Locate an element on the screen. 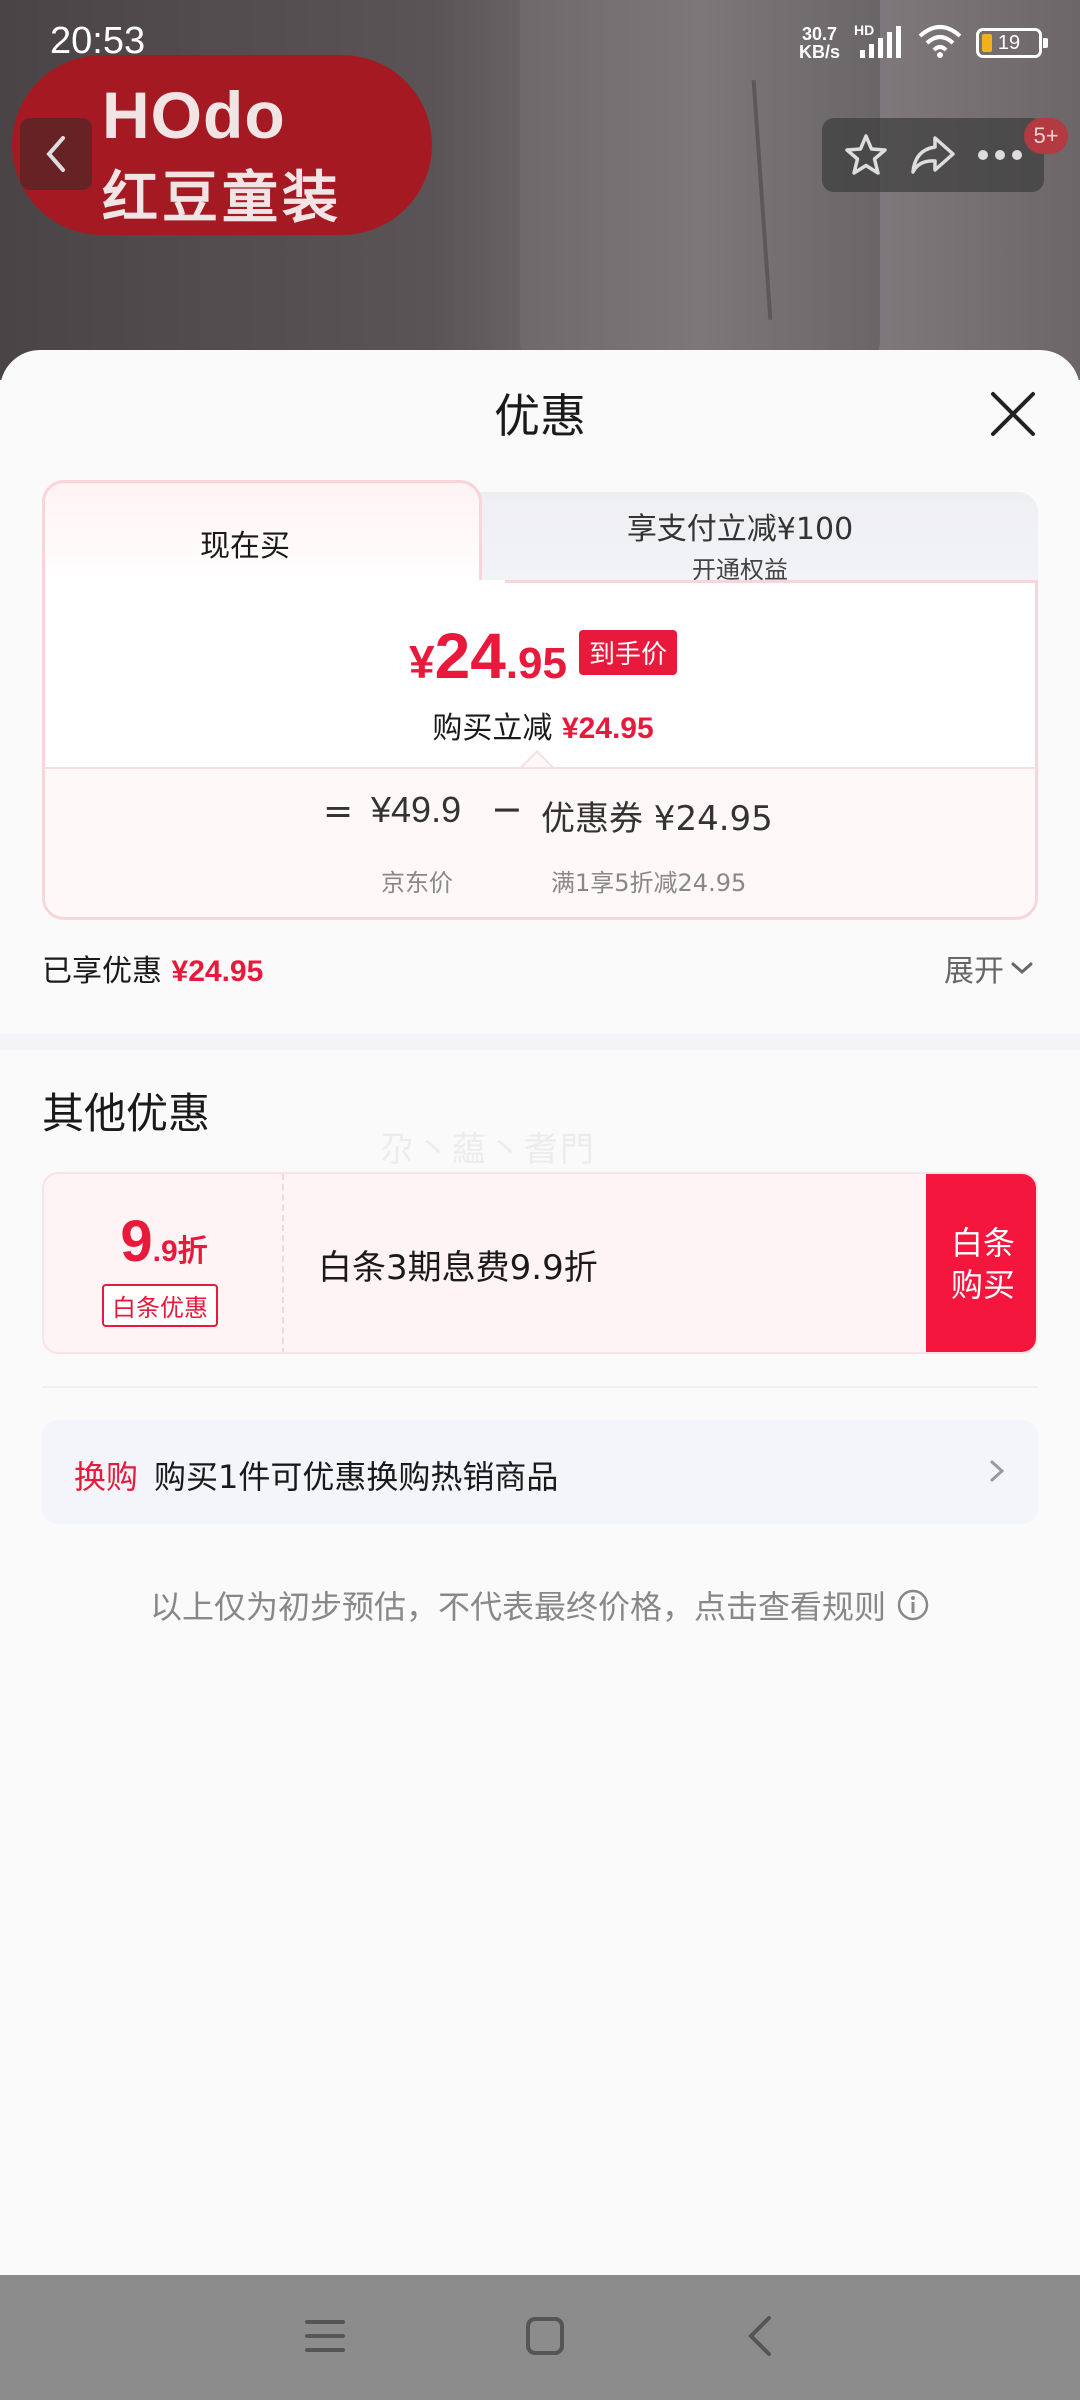 The image size is (1080, 2400). section-separator is located at coordinates (540, 1042).